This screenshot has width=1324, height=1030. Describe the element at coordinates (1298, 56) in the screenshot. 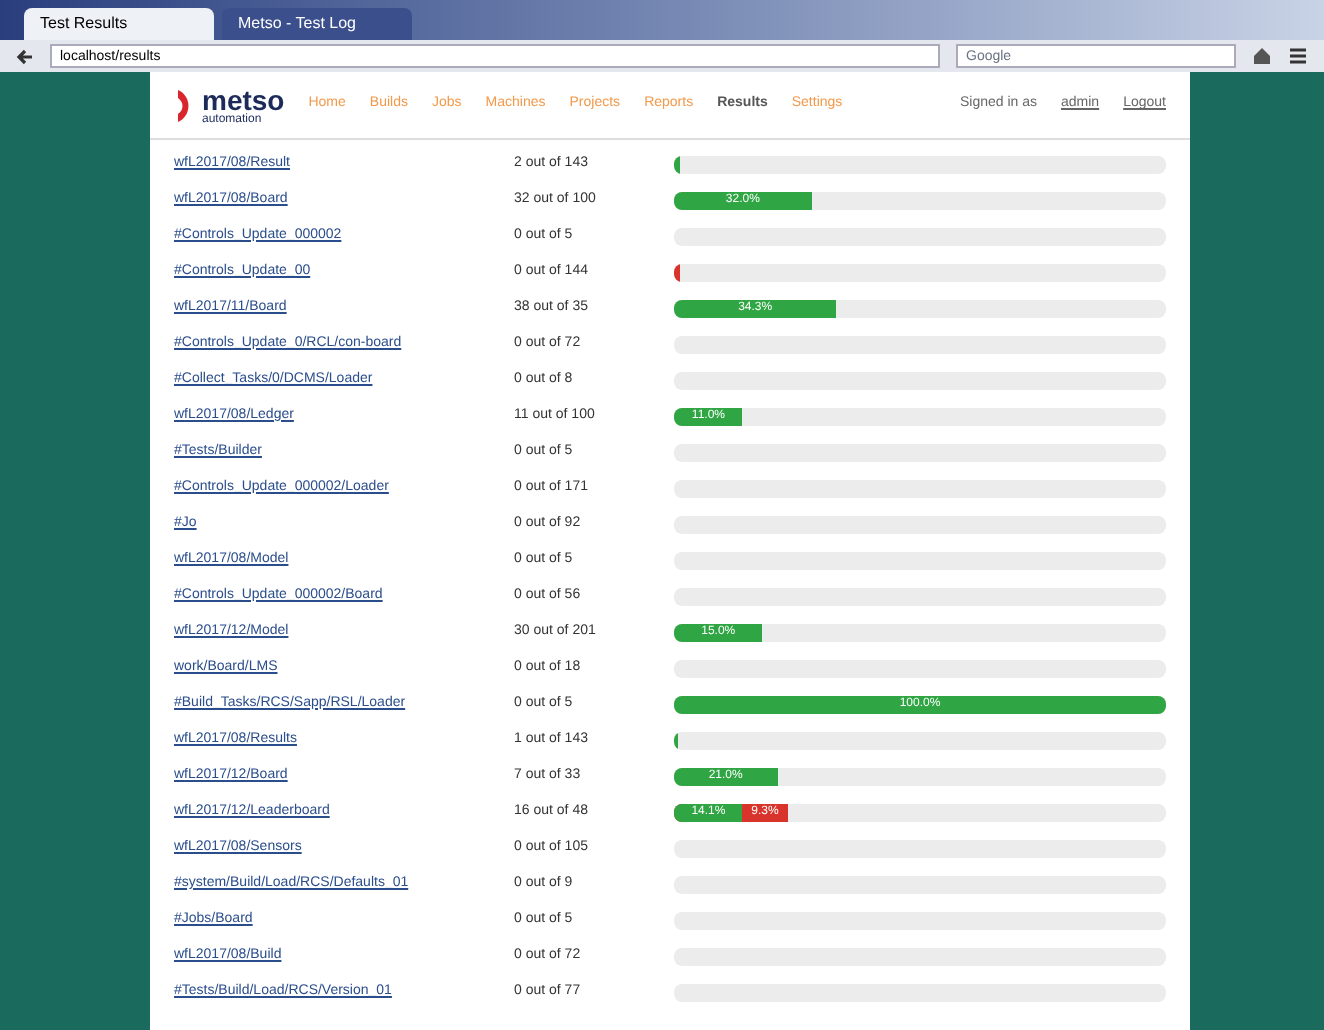

I see `menu-icon` at that location.